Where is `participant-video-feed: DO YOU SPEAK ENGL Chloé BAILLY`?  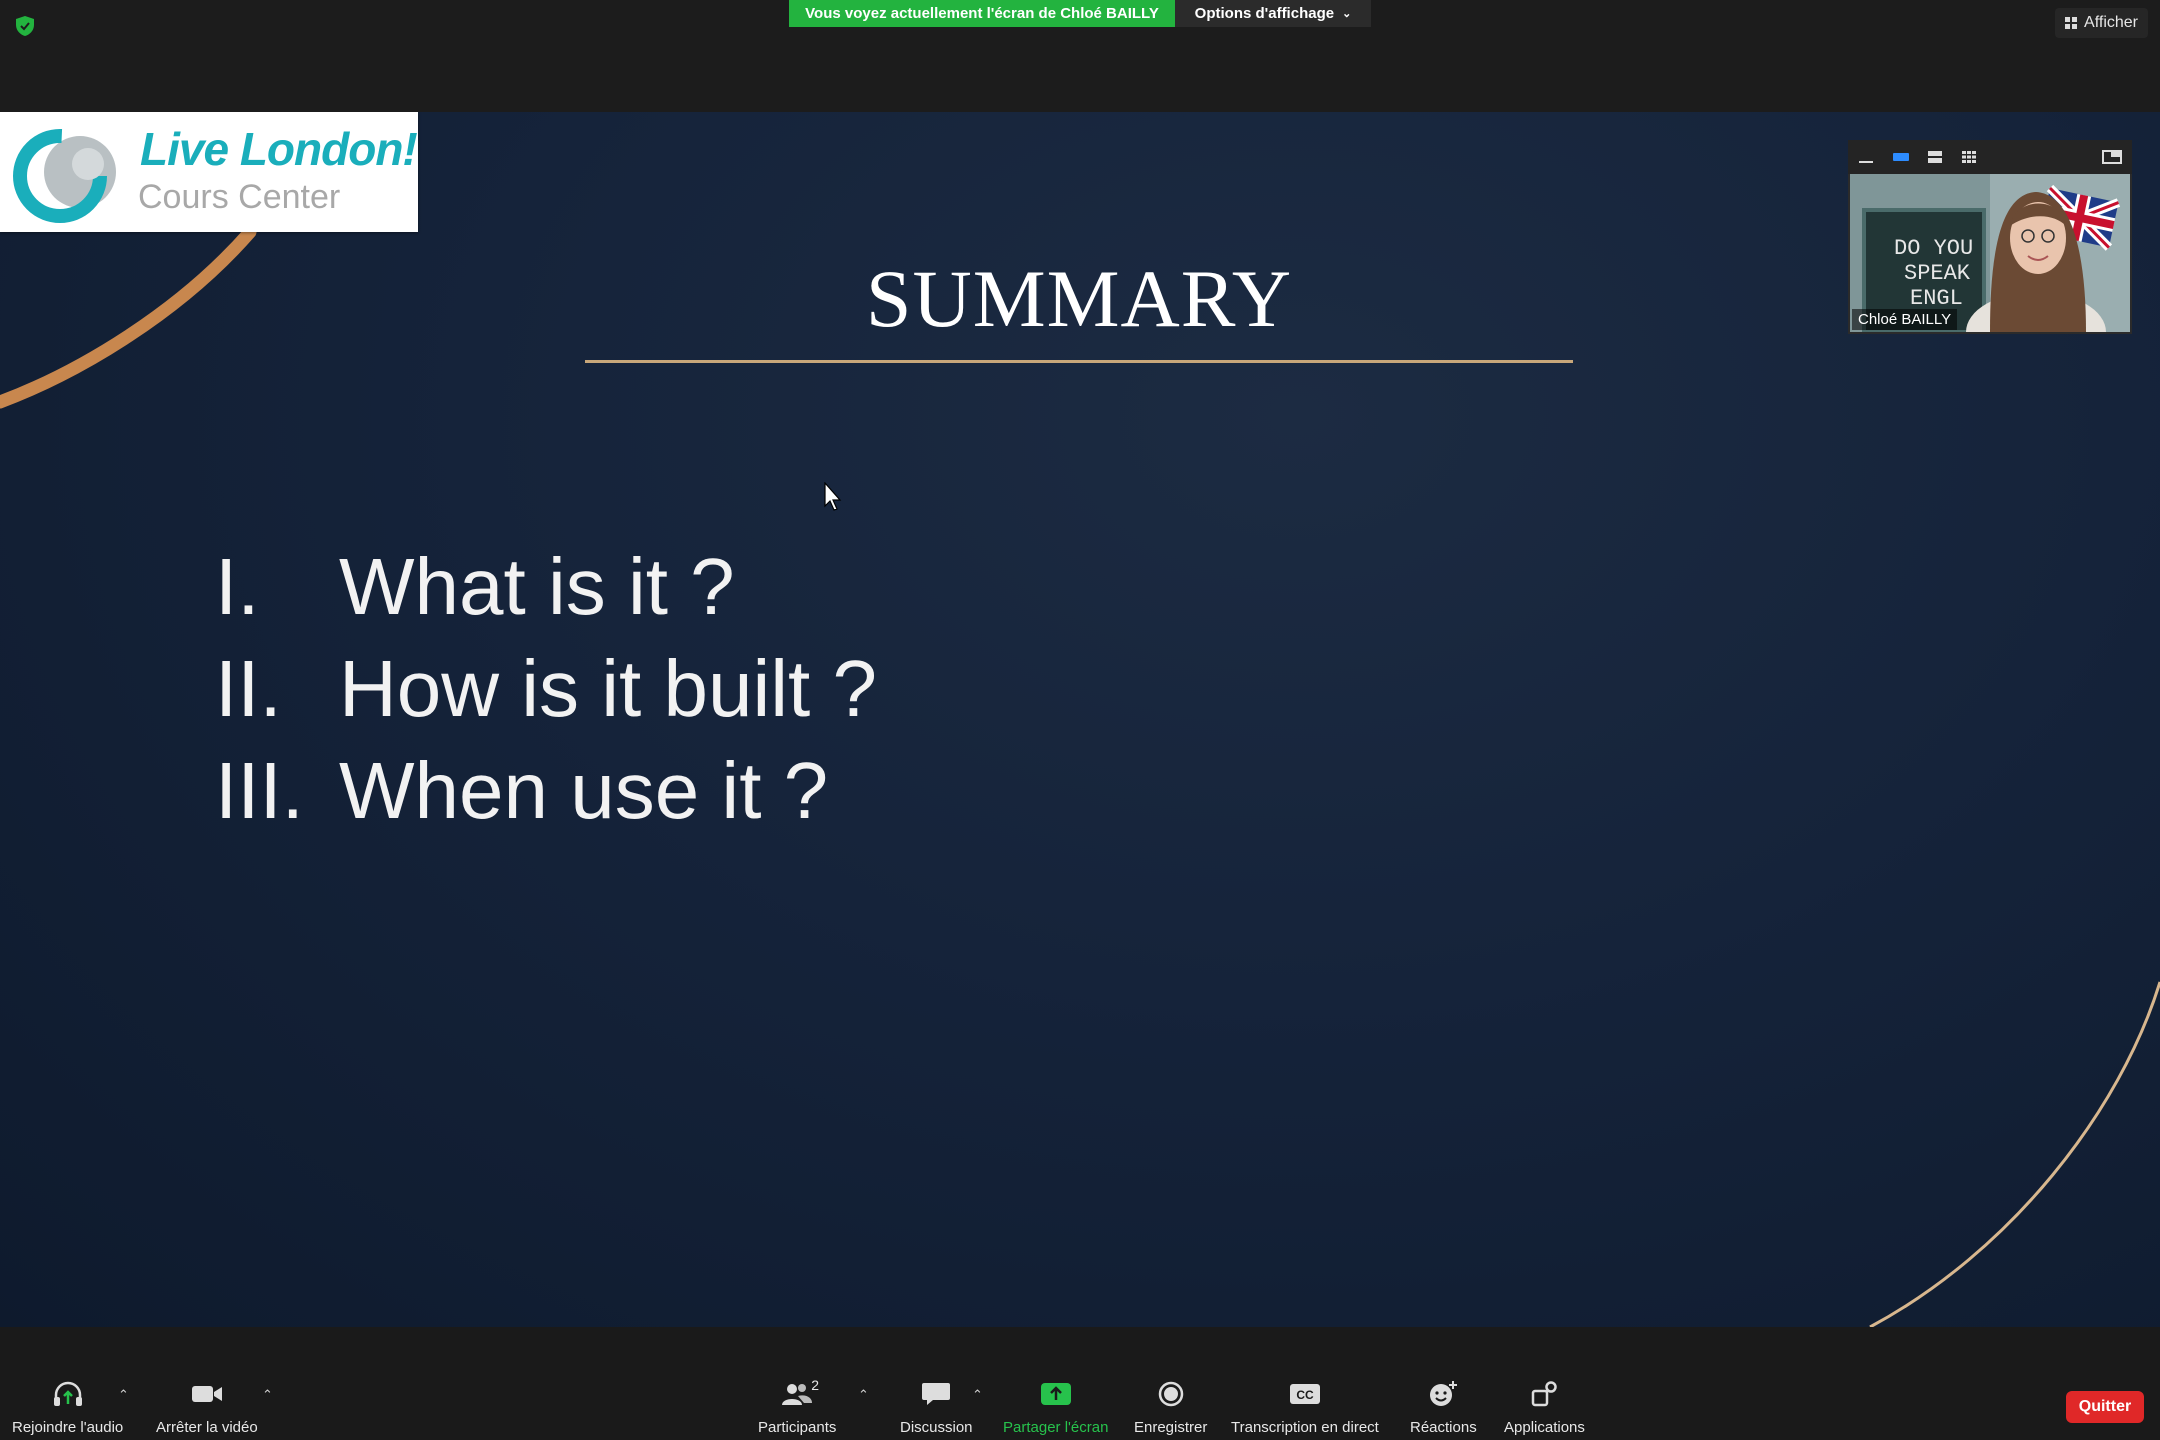 participant-video-feed: DO YOU SPEAK ENGL Chloé BAILLY is located at coordinates (1990, 253).